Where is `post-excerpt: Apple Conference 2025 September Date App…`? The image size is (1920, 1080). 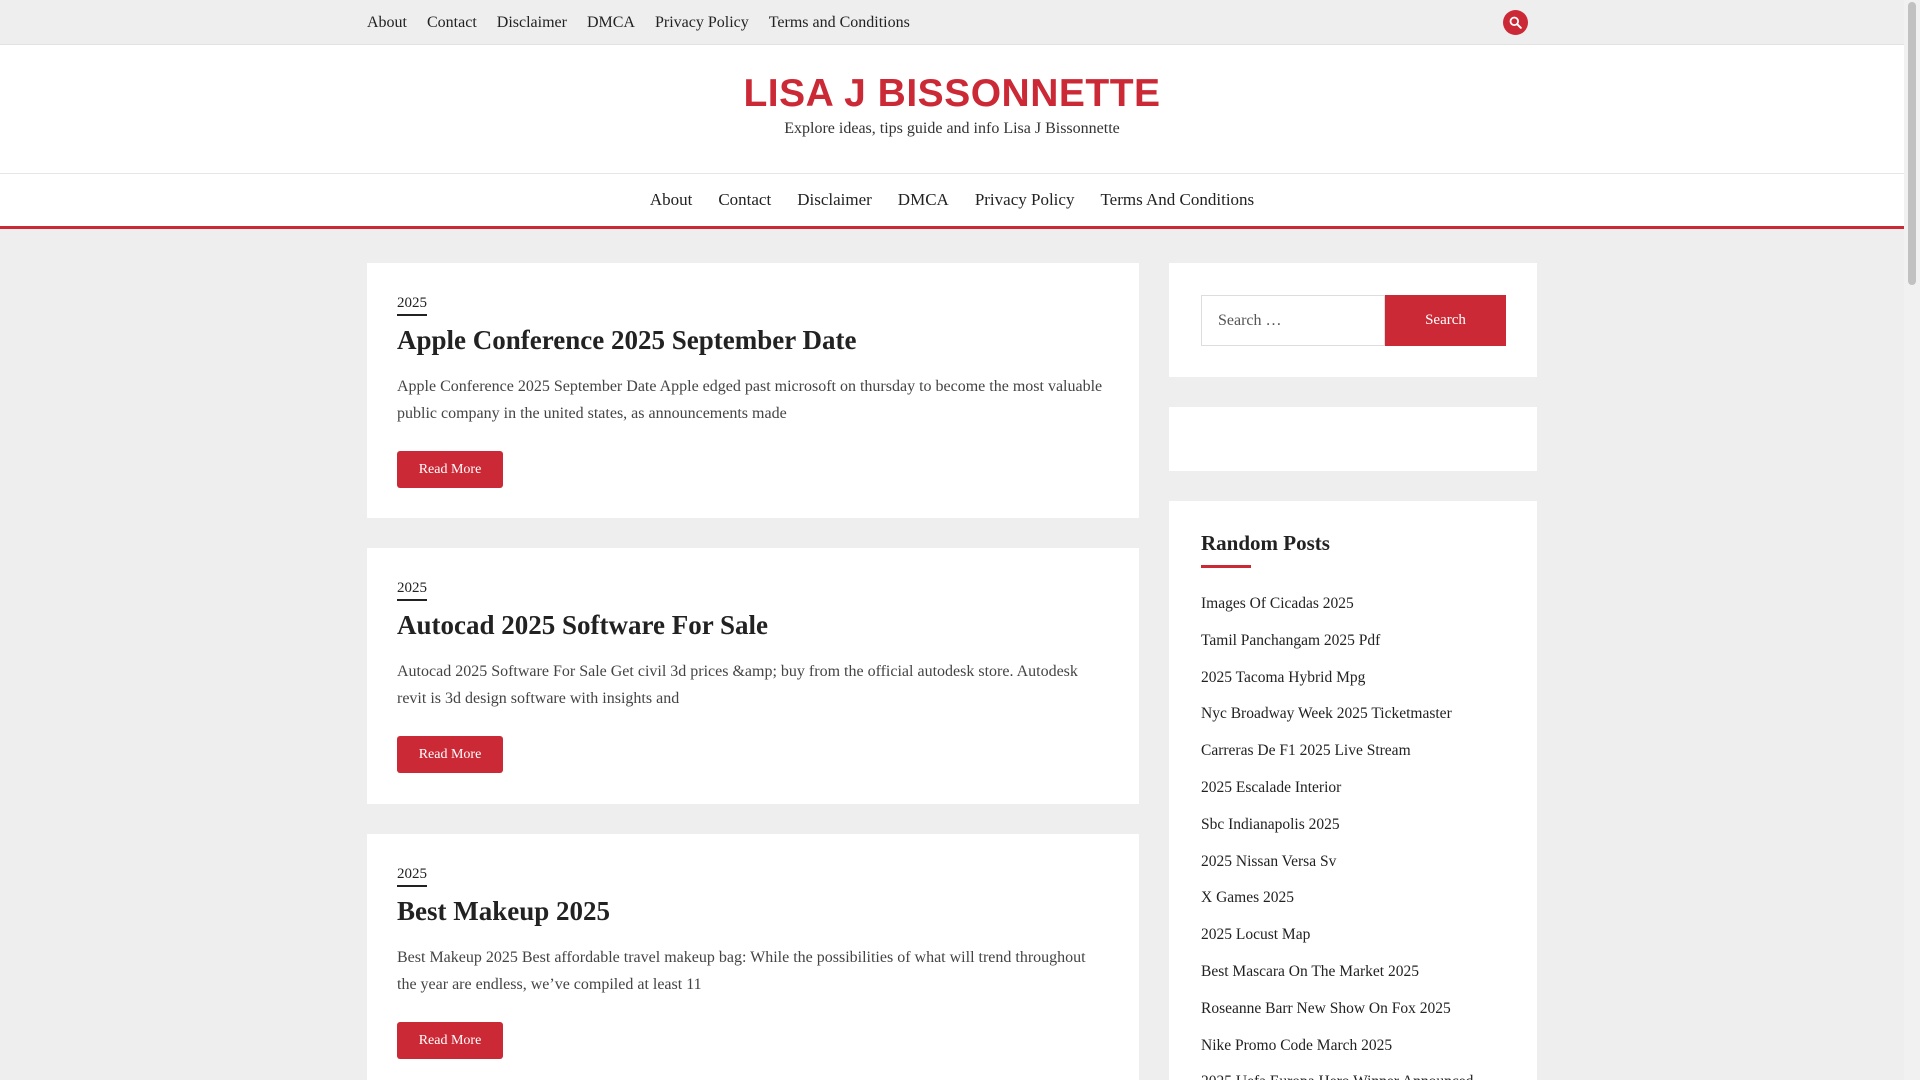
post-excerpt: Apple Conference 2025 September Date App… is located at coordinates (750, 400).